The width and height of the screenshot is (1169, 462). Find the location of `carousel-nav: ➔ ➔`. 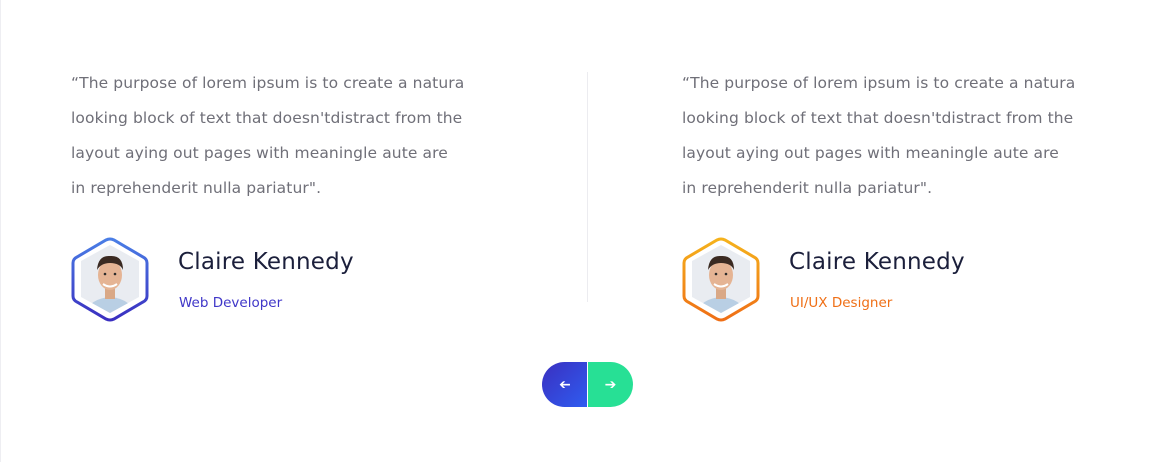

carousel-nav: ➔ ➔ is located at coordinates (587, 384).